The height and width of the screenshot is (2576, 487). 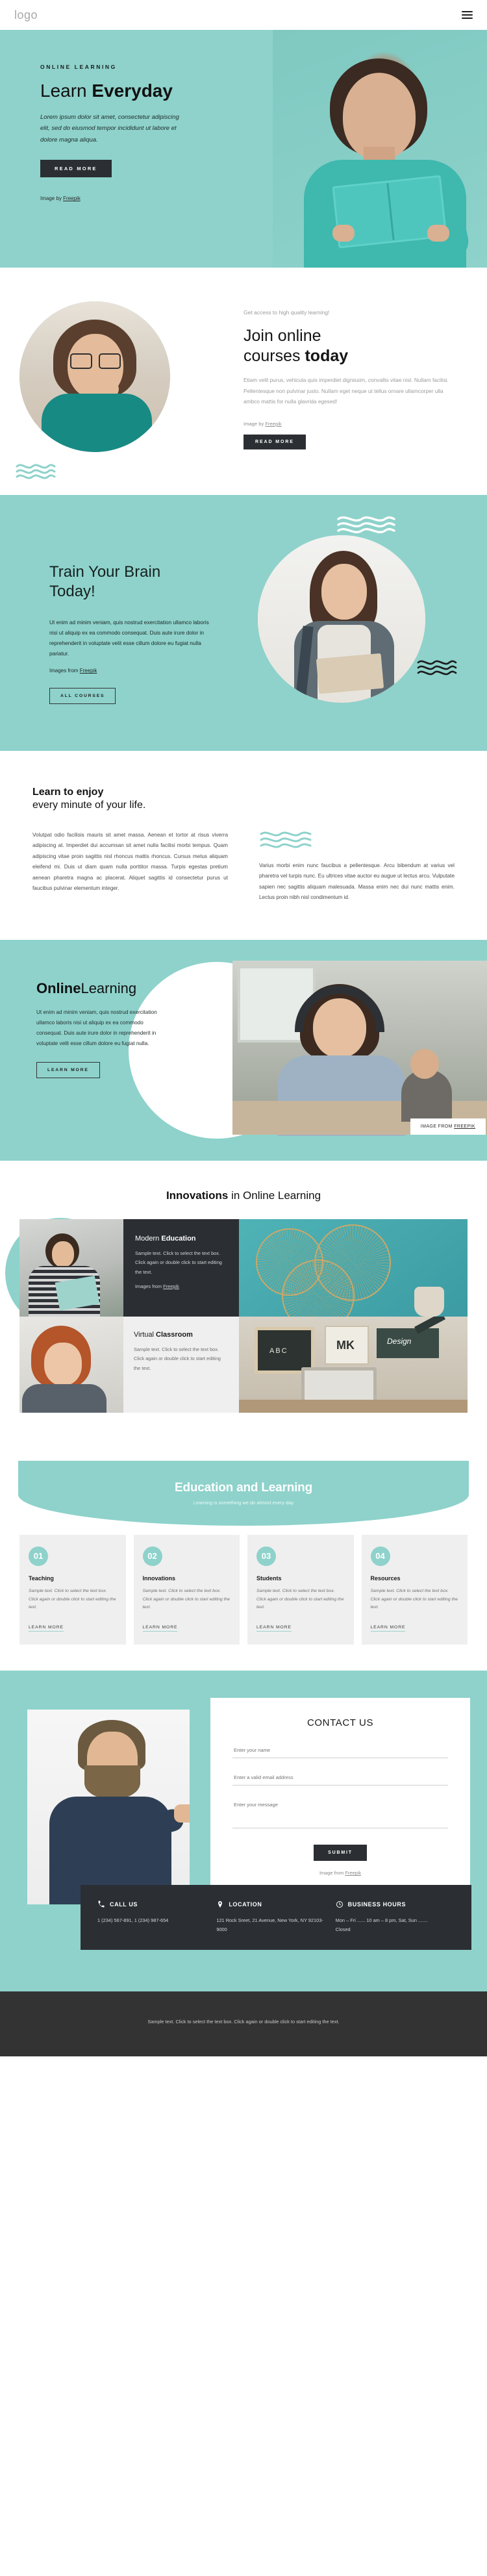 I want to click on card-number-badge: 04, so click(x=380, y=1556).